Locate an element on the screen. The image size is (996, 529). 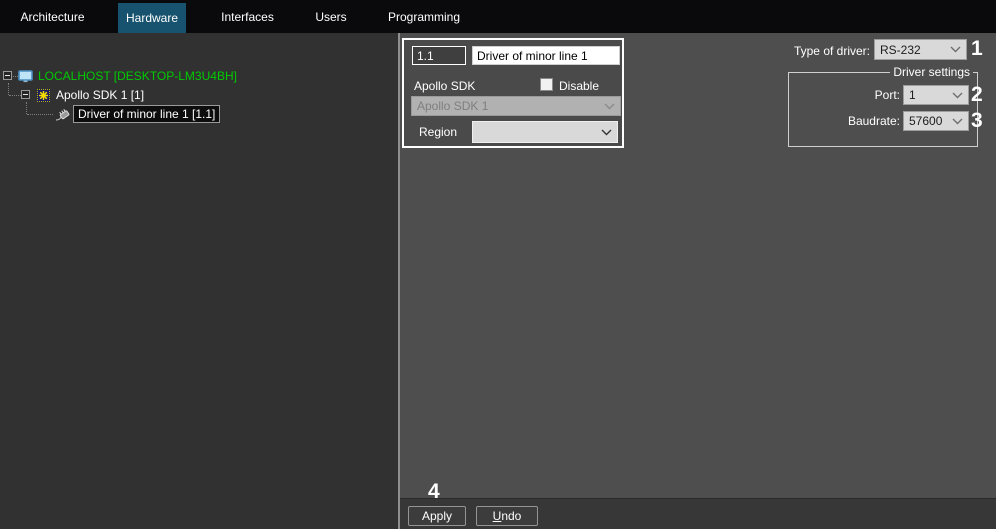
baudrate-label: Baudrate: is located at coordinates (873, 121).